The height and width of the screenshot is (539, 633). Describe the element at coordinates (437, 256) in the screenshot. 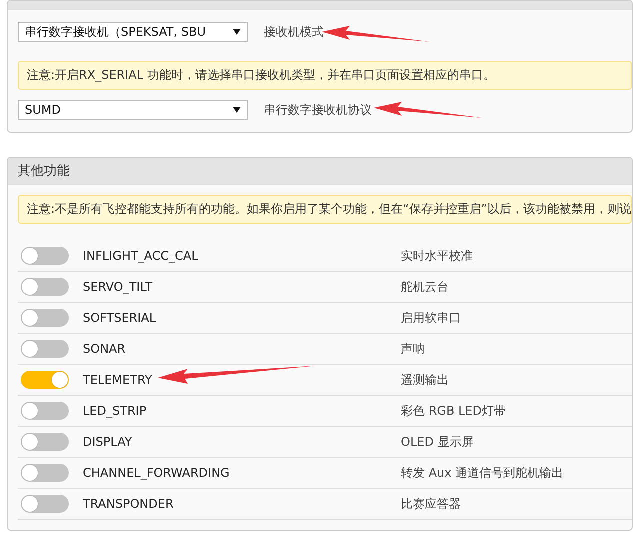

I see `feature-description: 实时水平校准` at that location.